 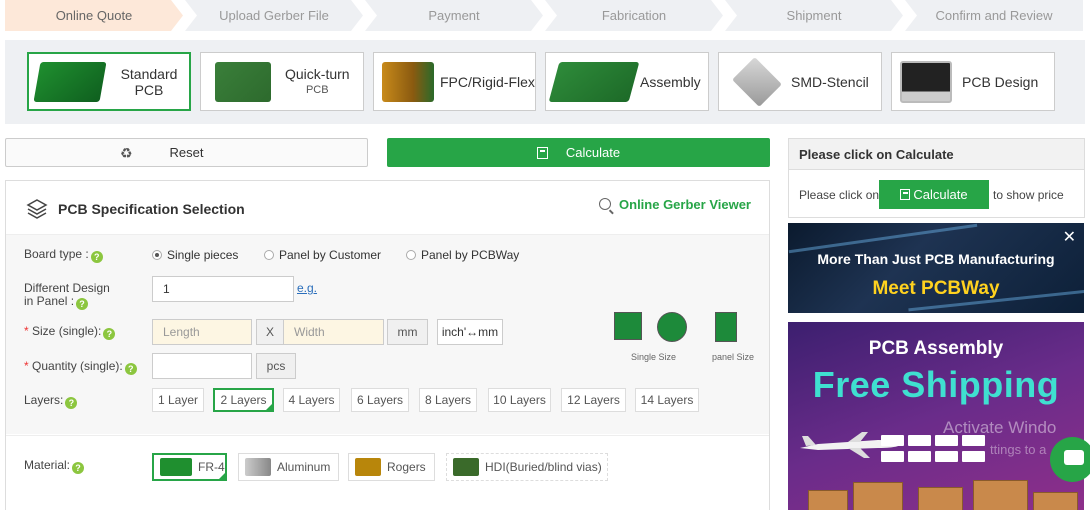 I want to click on product-label: Standard PCB, so click(x=149, y=81).